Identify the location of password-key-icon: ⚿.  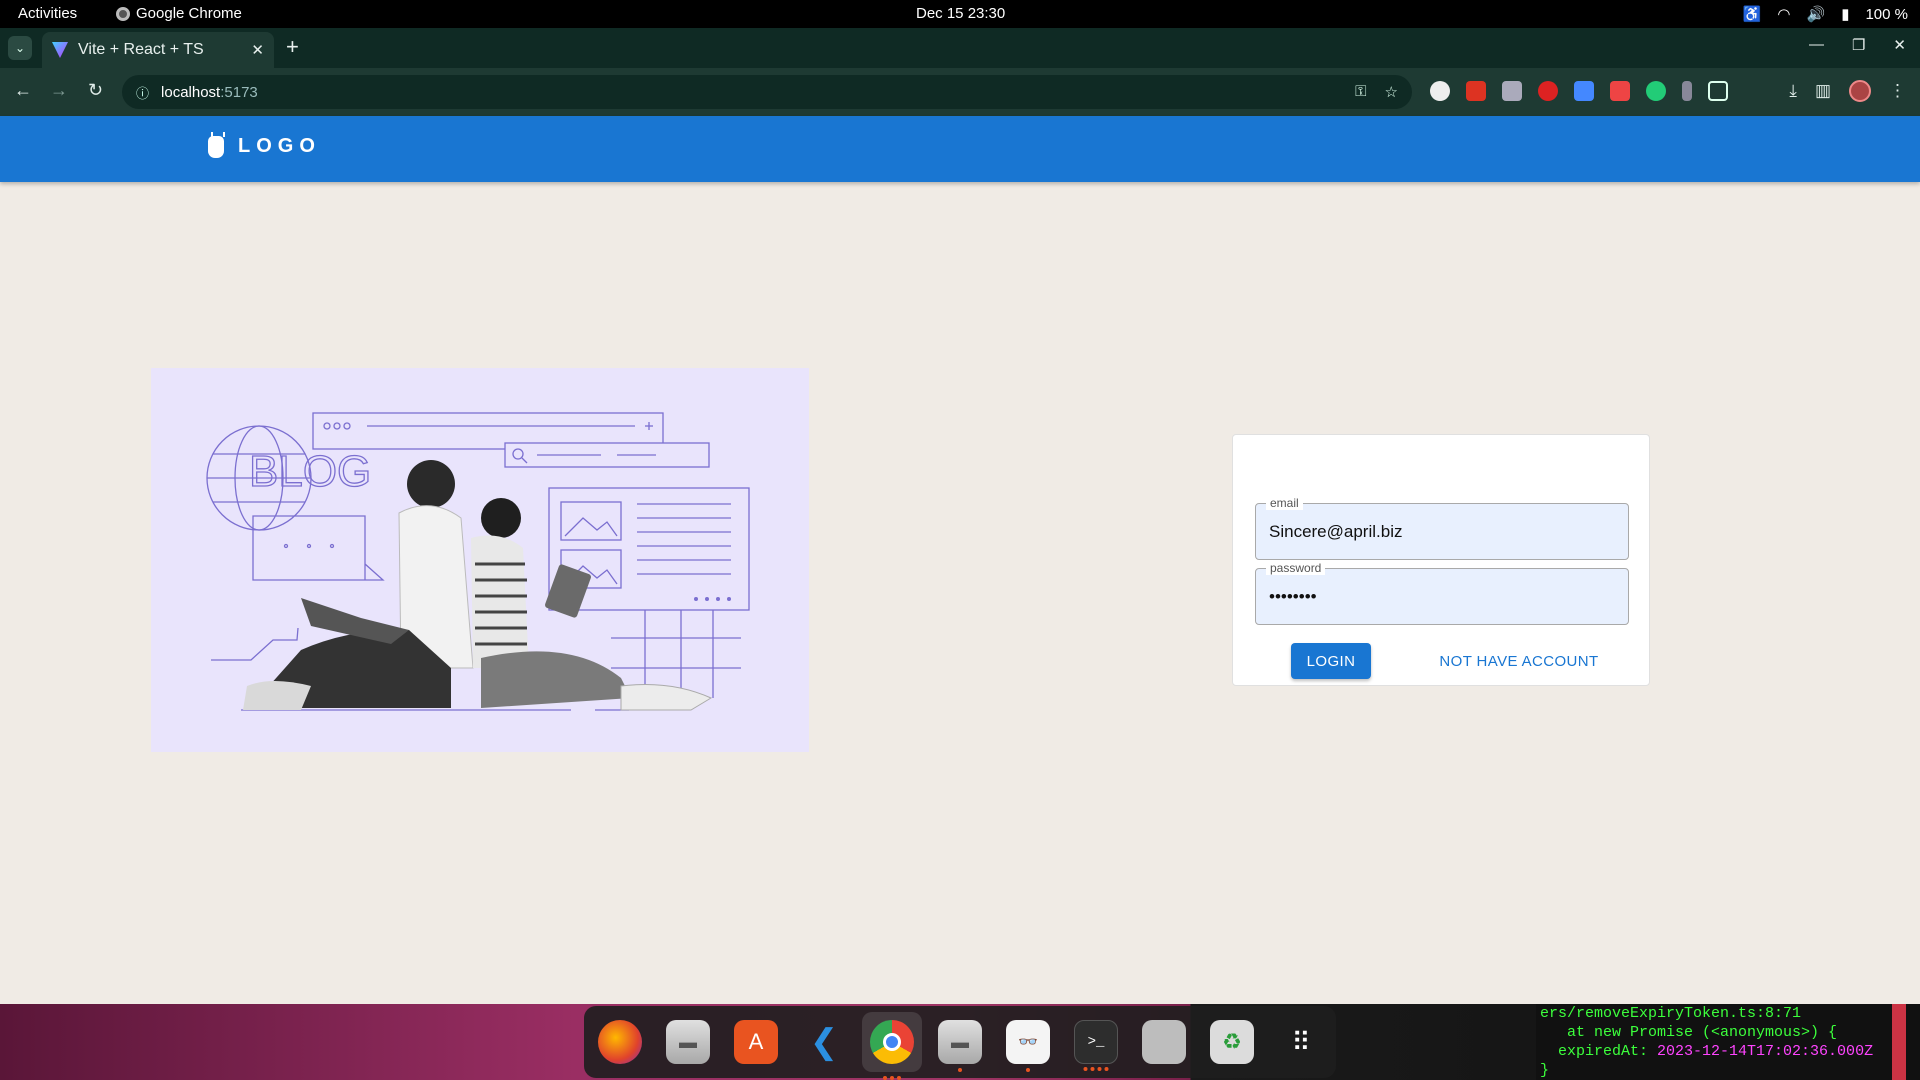
(1360, 92).